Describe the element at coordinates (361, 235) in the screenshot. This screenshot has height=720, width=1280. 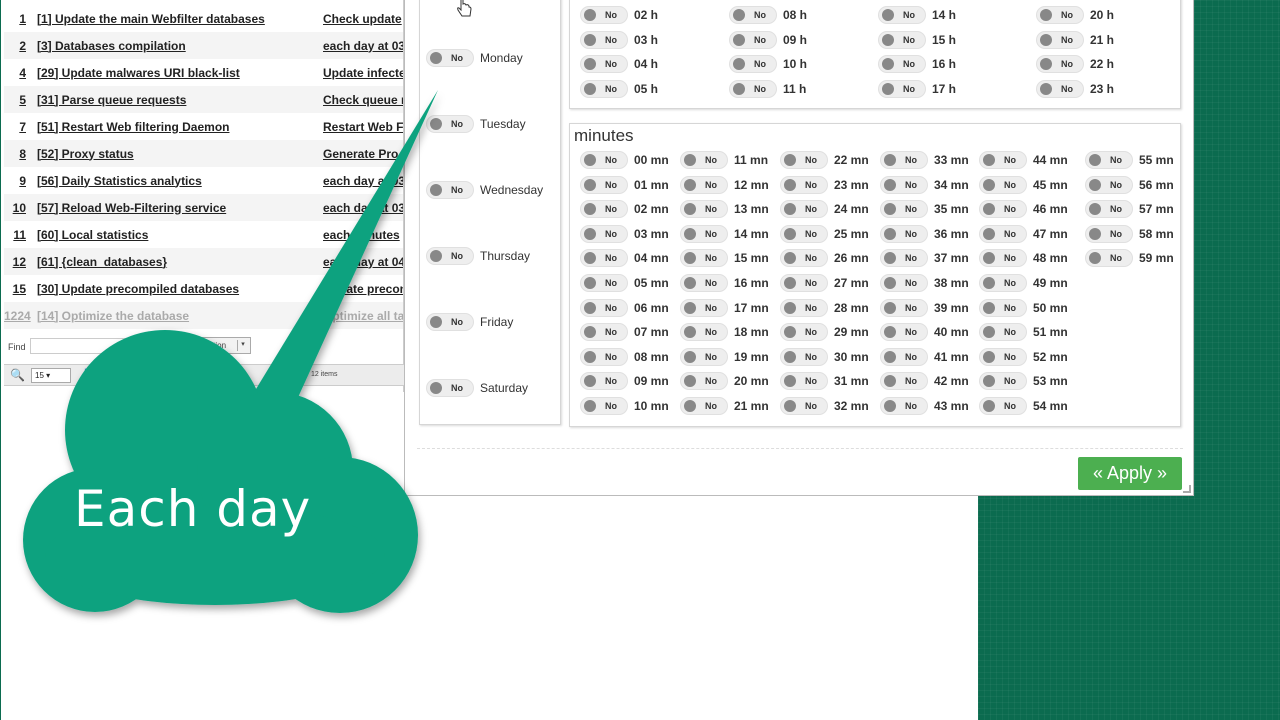
I see `task-description-link: each minutes` at that location.